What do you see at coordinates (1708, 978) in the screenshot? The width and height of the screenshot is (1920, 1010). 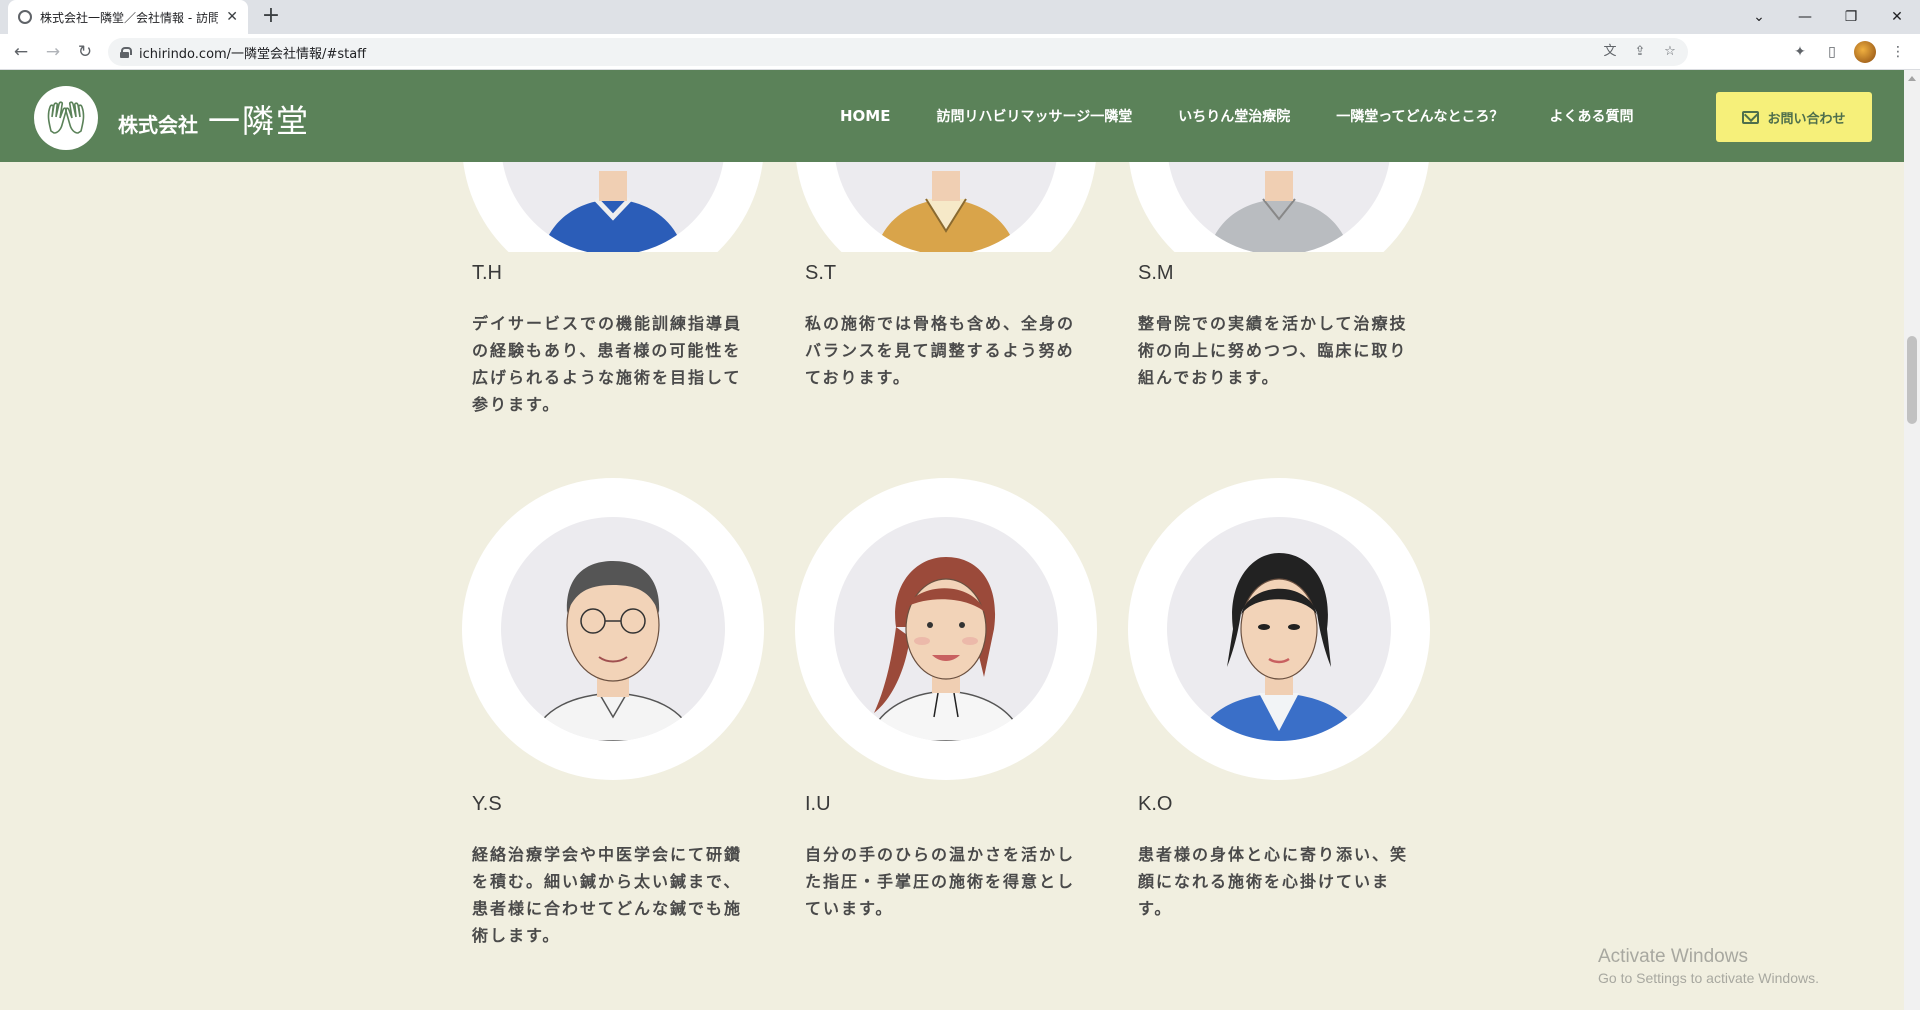 I see `watermark-subtitle: Go to Settings to activate Windows.` at bounding box center [1708, 978].